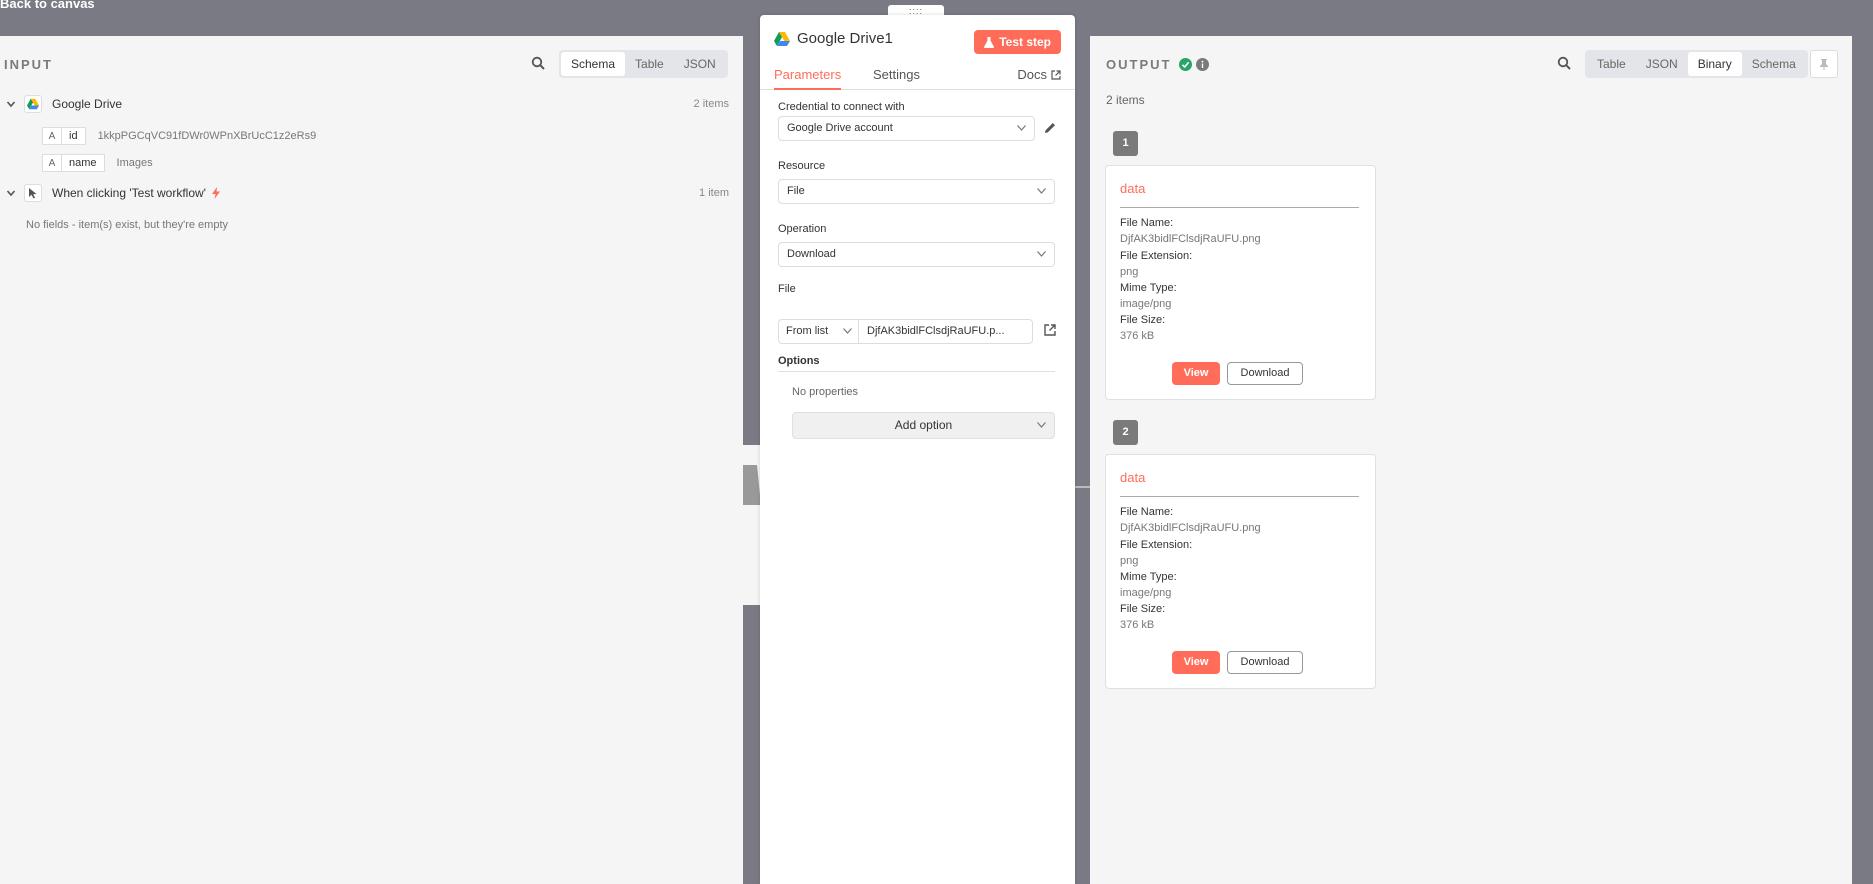 The height and width of the screenshot is (884, 1873). I want to click on resource-label: Resource, so click(802, 166).